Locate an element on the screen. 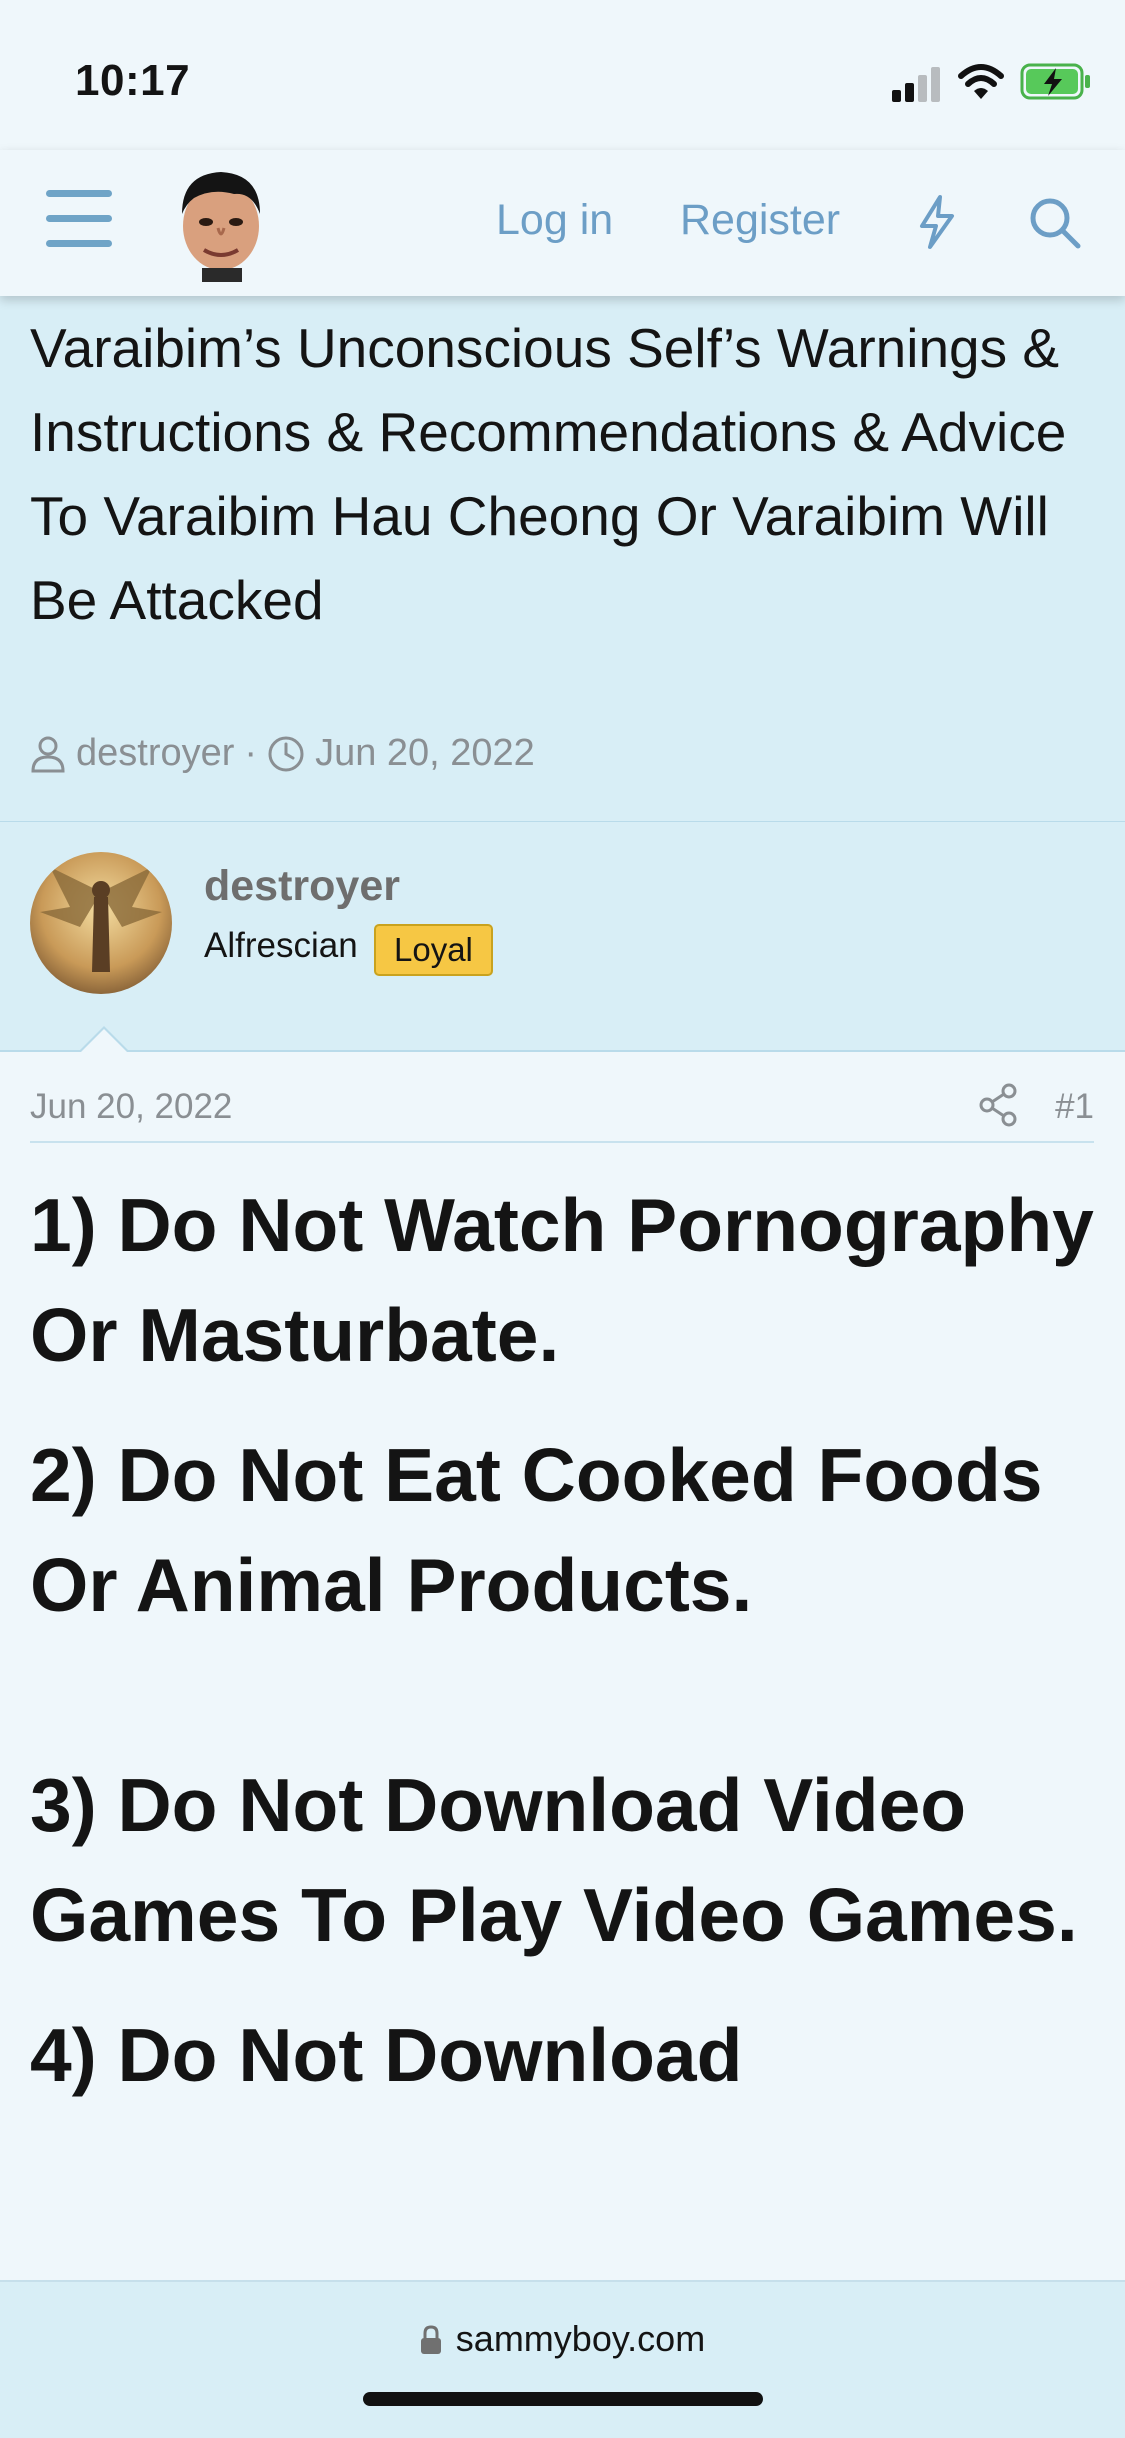 This screenshot has width=1125, height=2438. status-time: 10:17 is located at coordinates (133, 80).